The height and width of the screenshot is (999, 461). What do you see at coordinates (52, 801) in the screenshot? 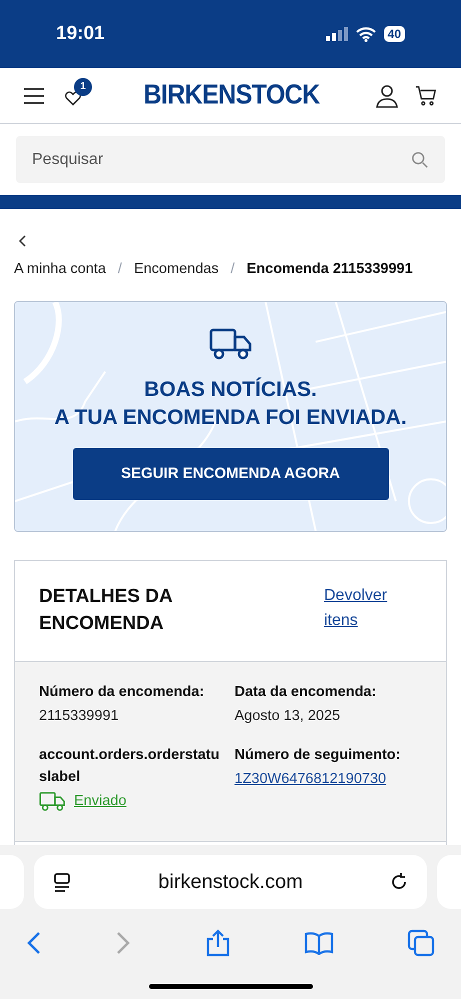
I see `truck-icon` at bounding box center [52, 801].